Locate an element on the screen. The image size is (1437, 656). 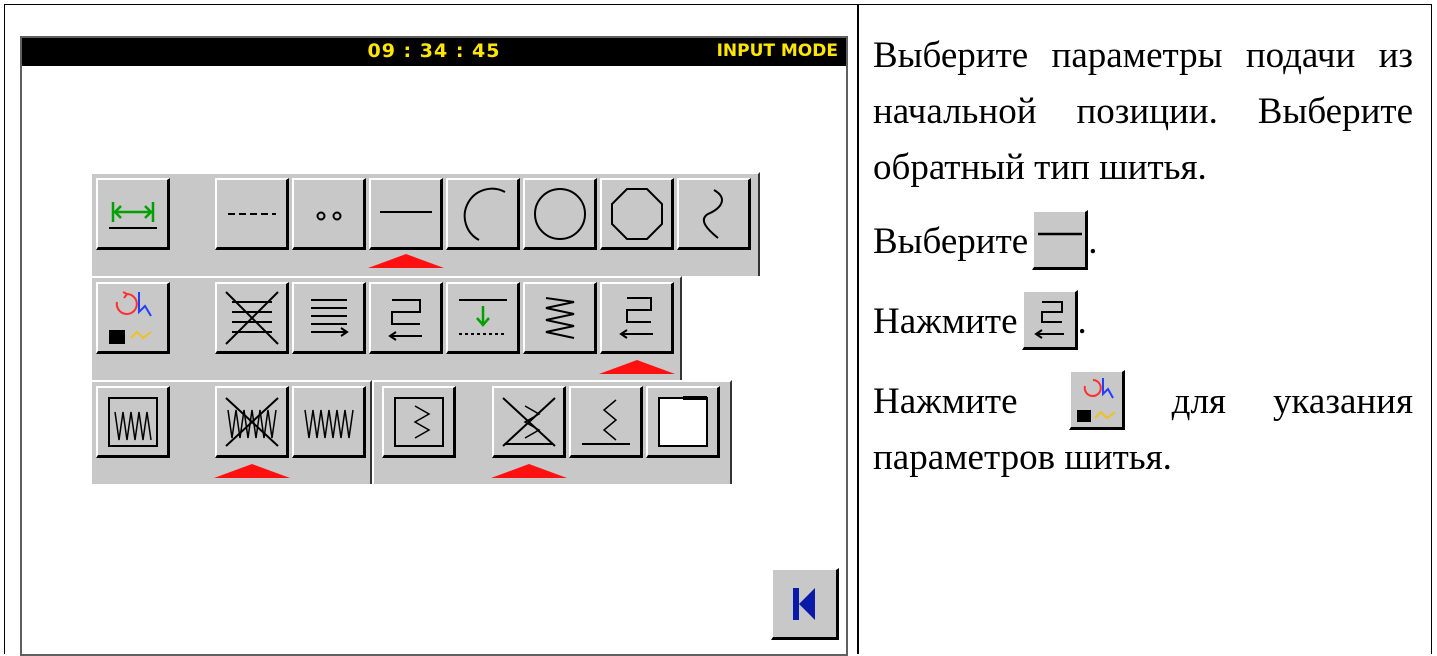
no-step-icon is located at coordinates (528, 421).